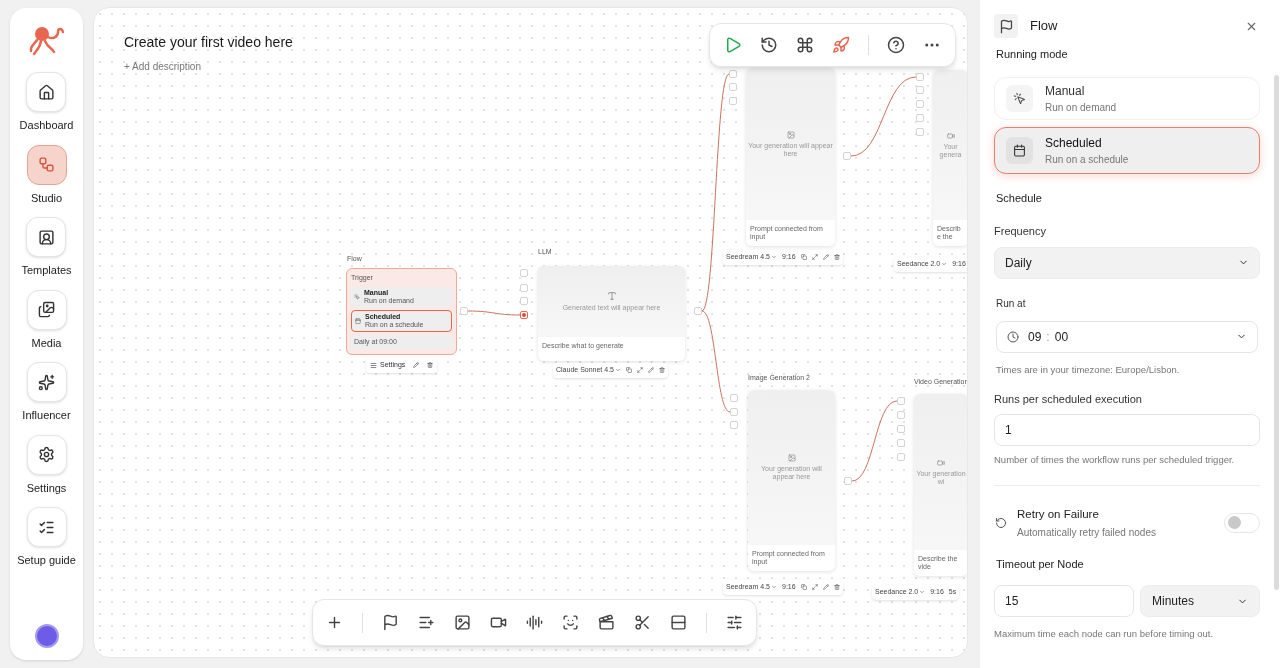 This screenshot has height=668, width=1280. What do you see at coordinates (1001, 522) in the screenshot?
I see `retry-icon` at bounding box center [1001, 522].